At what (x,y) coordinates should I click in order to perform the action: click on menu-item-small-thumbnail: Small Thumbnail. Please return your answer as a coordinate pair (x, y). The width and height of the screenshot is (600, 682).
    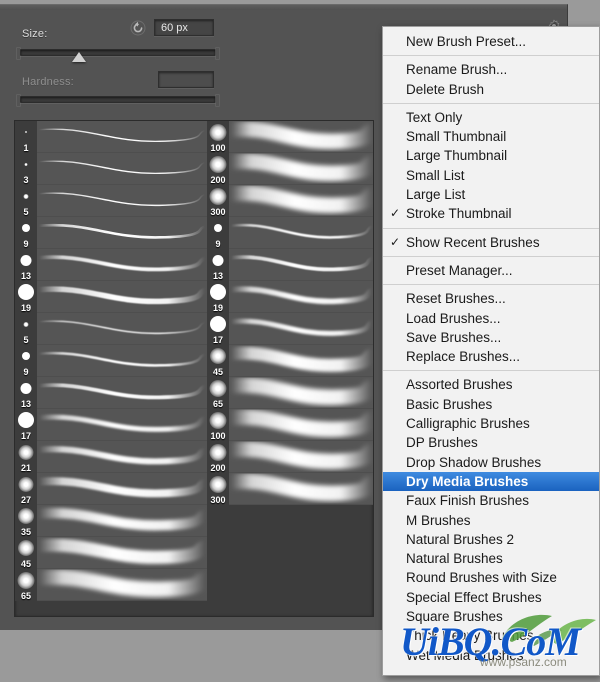
    Looking at the image, I should click on (491, 136).